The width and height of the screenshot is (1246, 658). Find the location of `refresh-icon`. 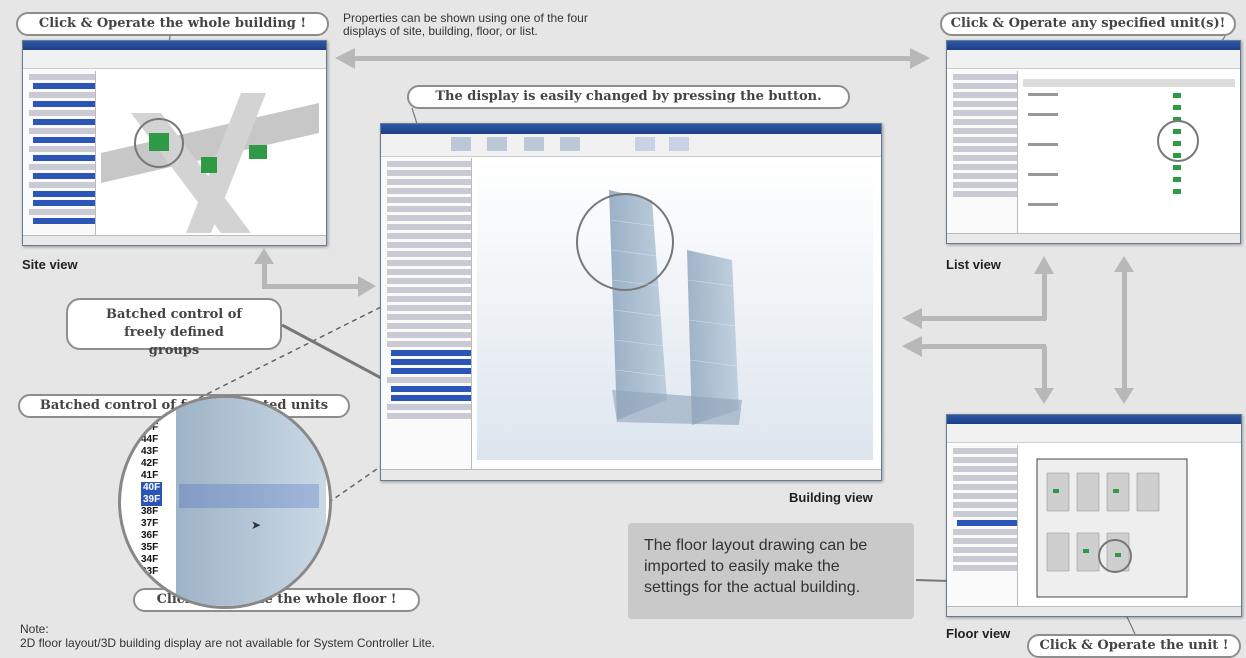

refresh-icon is located at coordinates (679, 144).